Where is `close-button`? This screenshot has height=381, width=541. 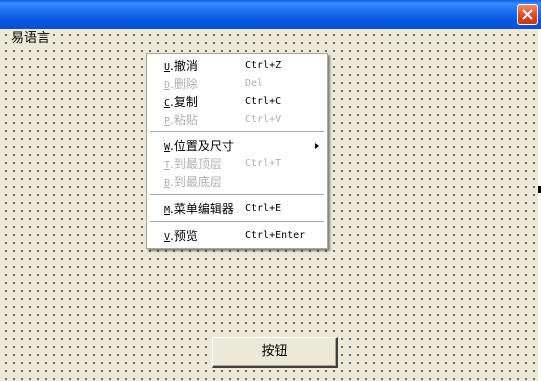 close-button is located at coordinates (527, 14).